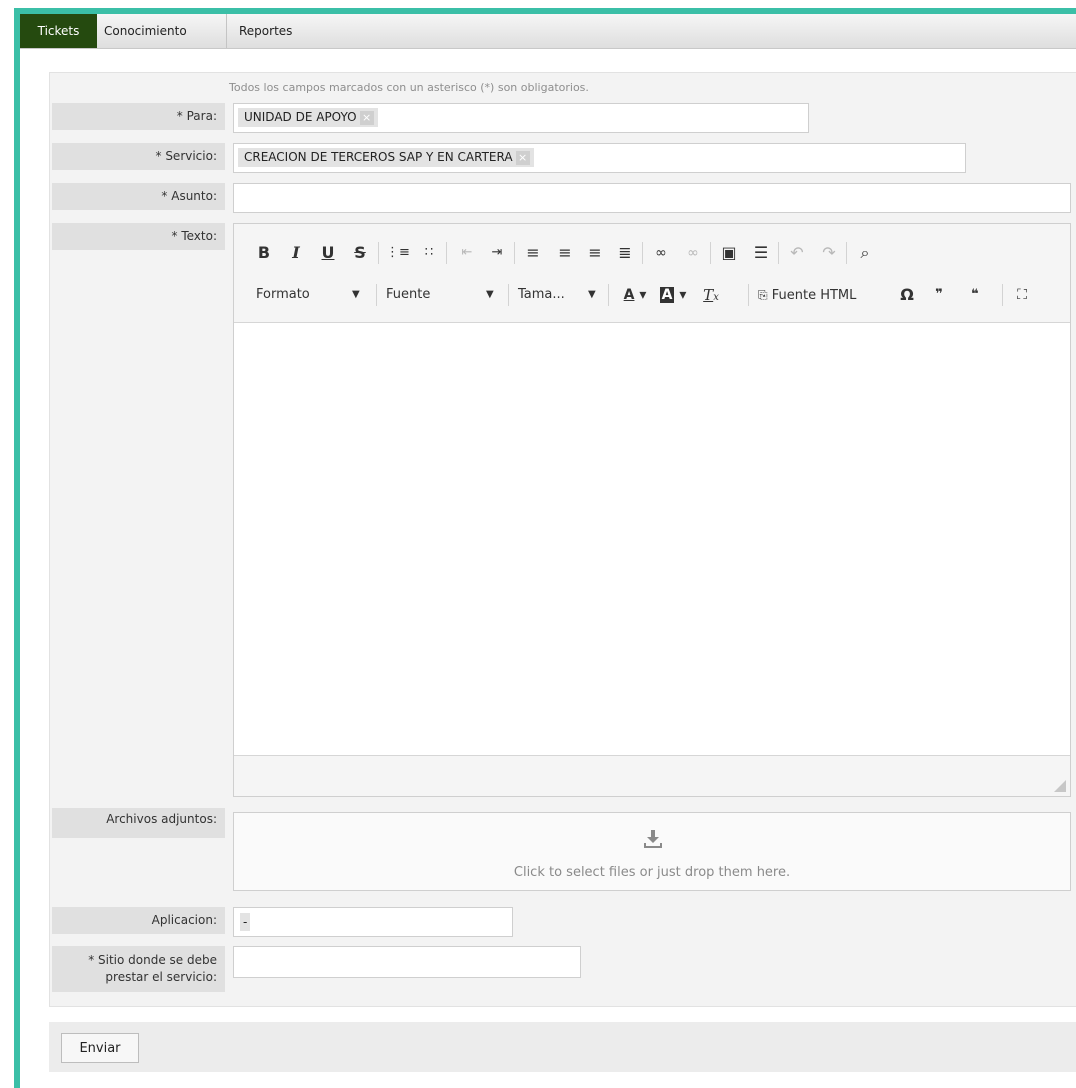  What do you see at coordinates (161, 977) in the screenshot?
I see `sitio-label-line-2: prestar el servicio:` at bounding box center [161, 977].